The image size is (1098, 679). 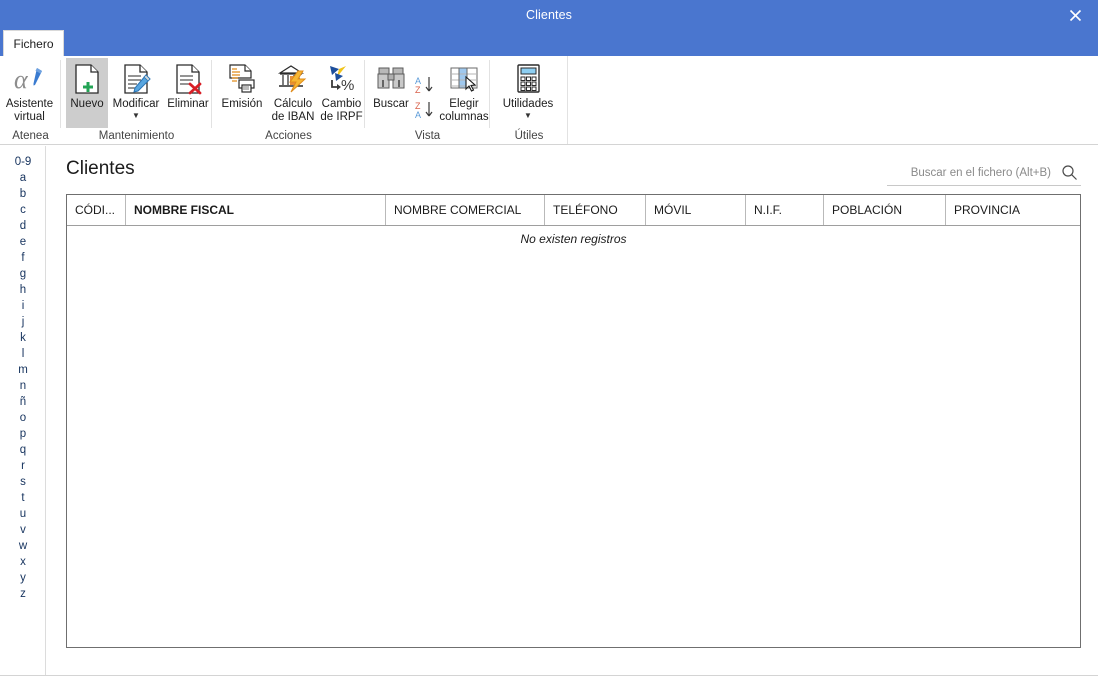 I want to click on sort-za-icon: Z A, so click(x=426, y=110).